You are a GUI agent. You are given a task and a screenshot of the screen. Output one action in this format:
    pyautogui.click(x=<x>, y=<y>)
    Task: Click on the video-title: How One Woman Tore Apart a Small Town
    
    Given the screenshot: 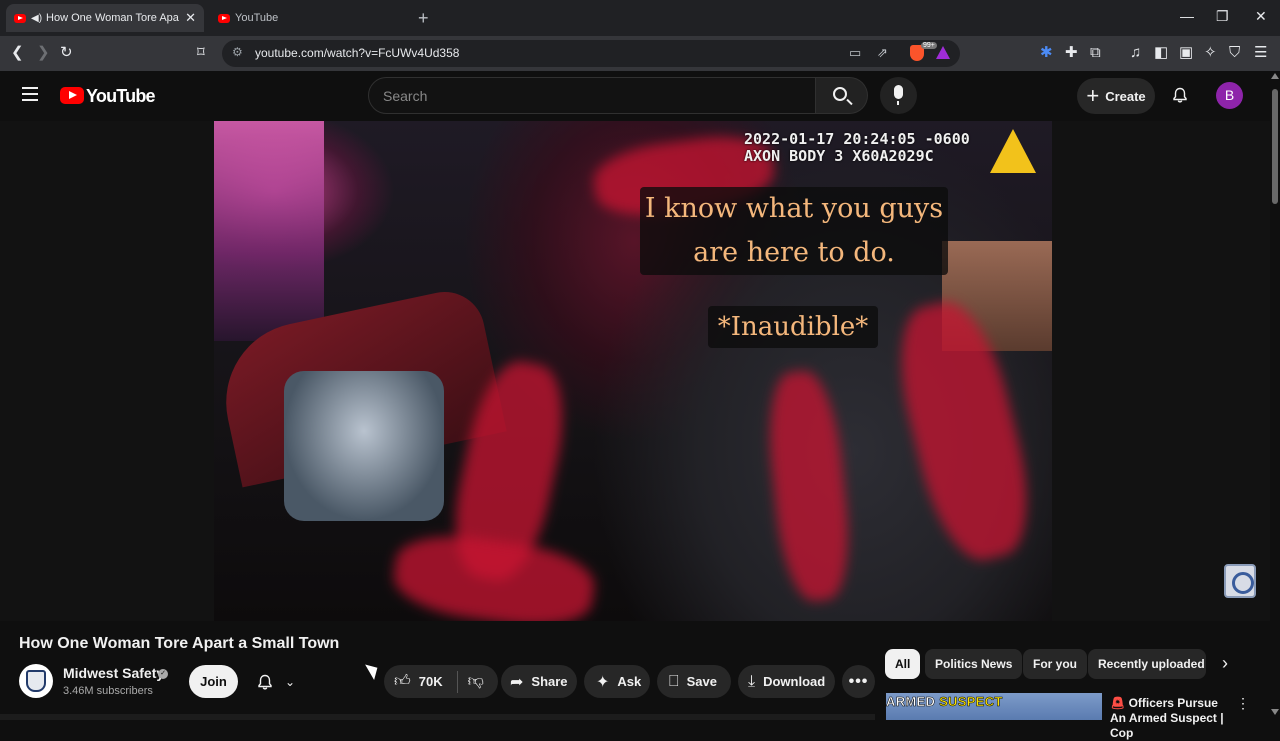 What is the action you would take?
    pyautogui.click(x=179, y=643)
    